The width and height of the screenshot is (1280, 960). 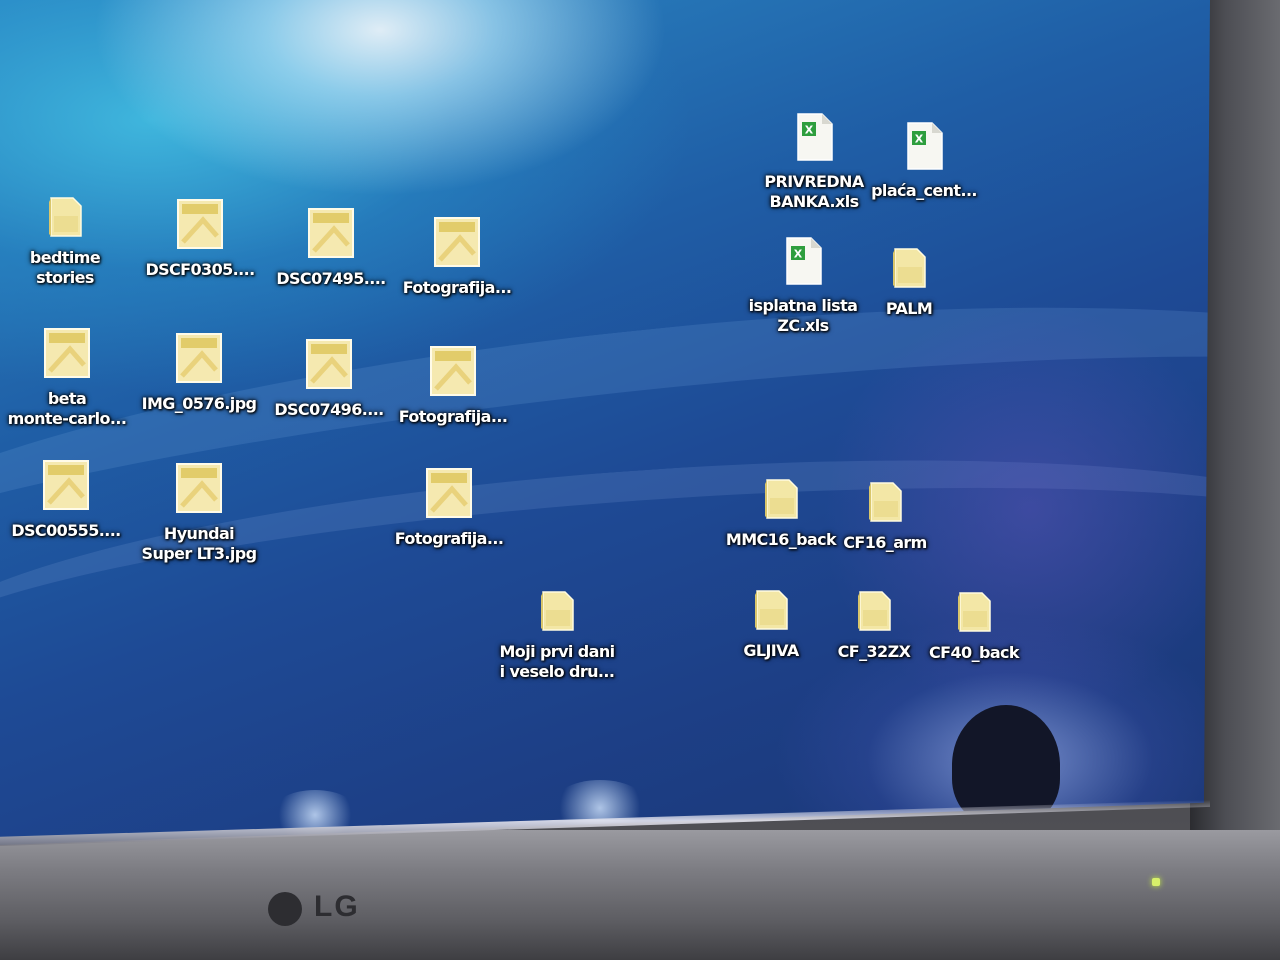 What do you see at coordinates (337, 906) in the screenshot?
I see `monitor-brand: LG` at bounding box center [337, 906].